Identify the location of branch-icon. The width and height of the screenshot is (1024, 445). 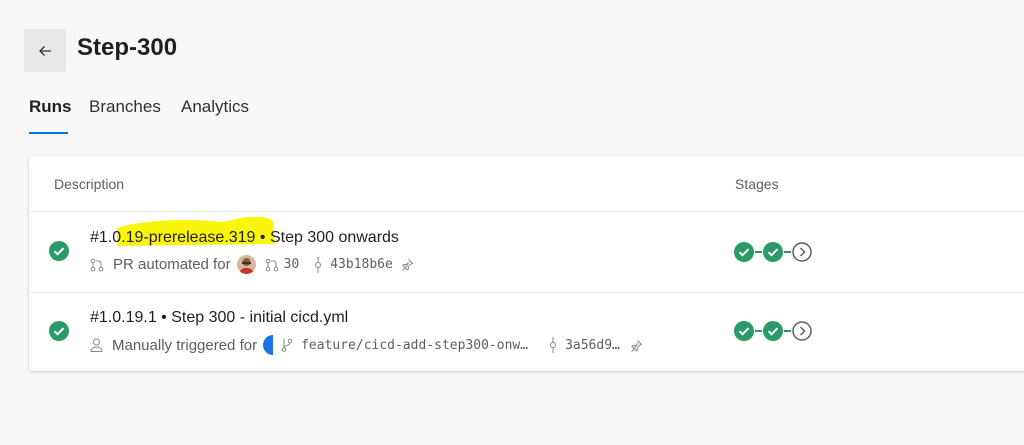
(287, 345).